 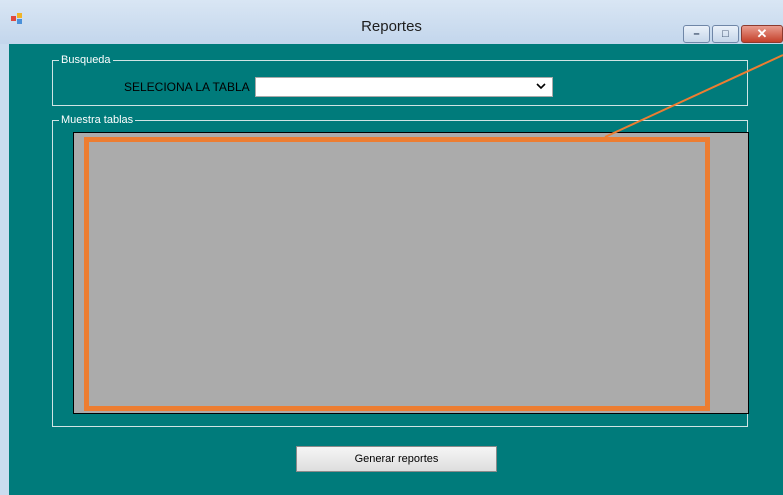 What do you see at coordinates (86, 60) in the screenshot?
I see `busqueda-legend: Busqueda` at bounding box center [86, 60].